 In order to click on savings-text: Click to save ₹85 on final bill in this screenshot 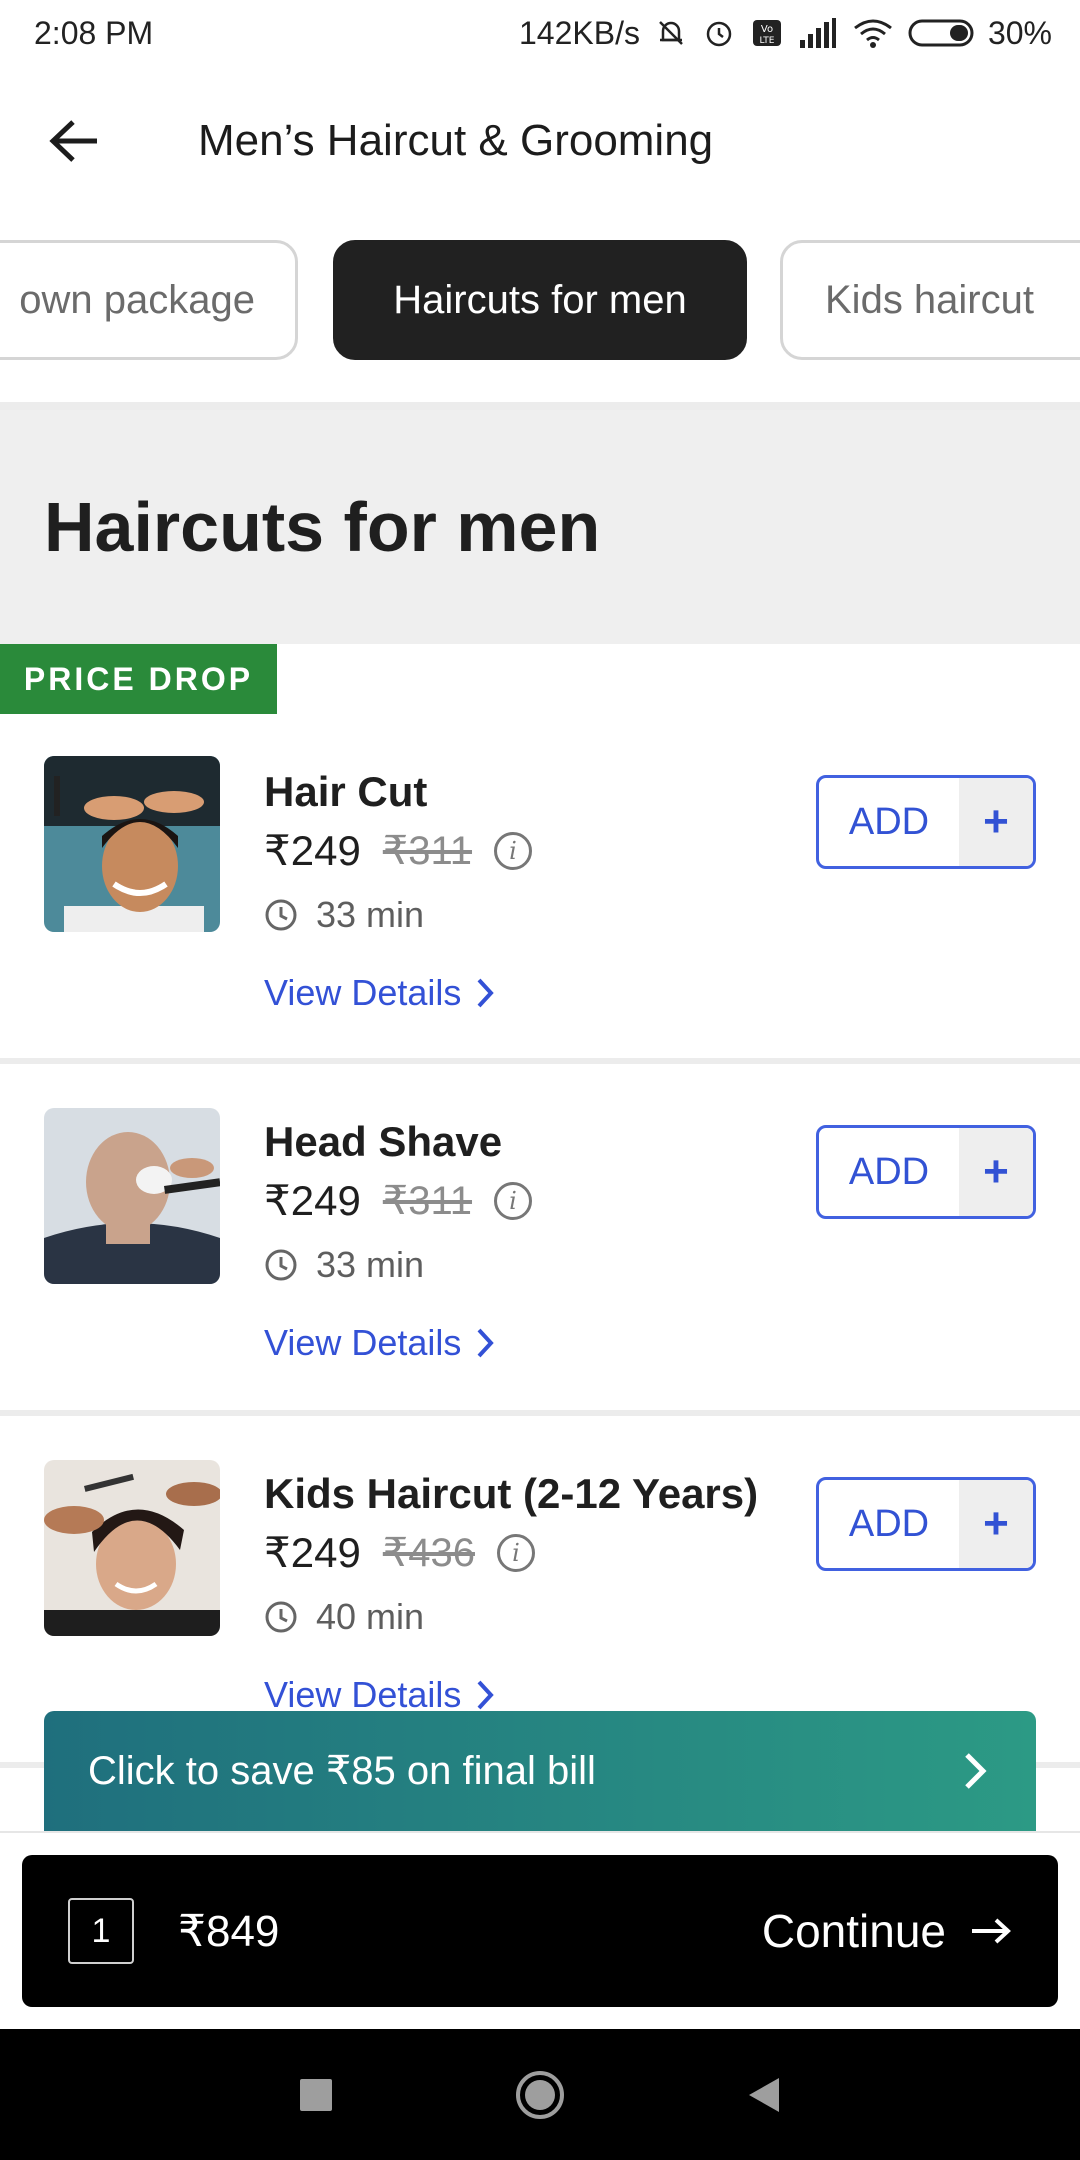, I will do `click(342, 1771)`.